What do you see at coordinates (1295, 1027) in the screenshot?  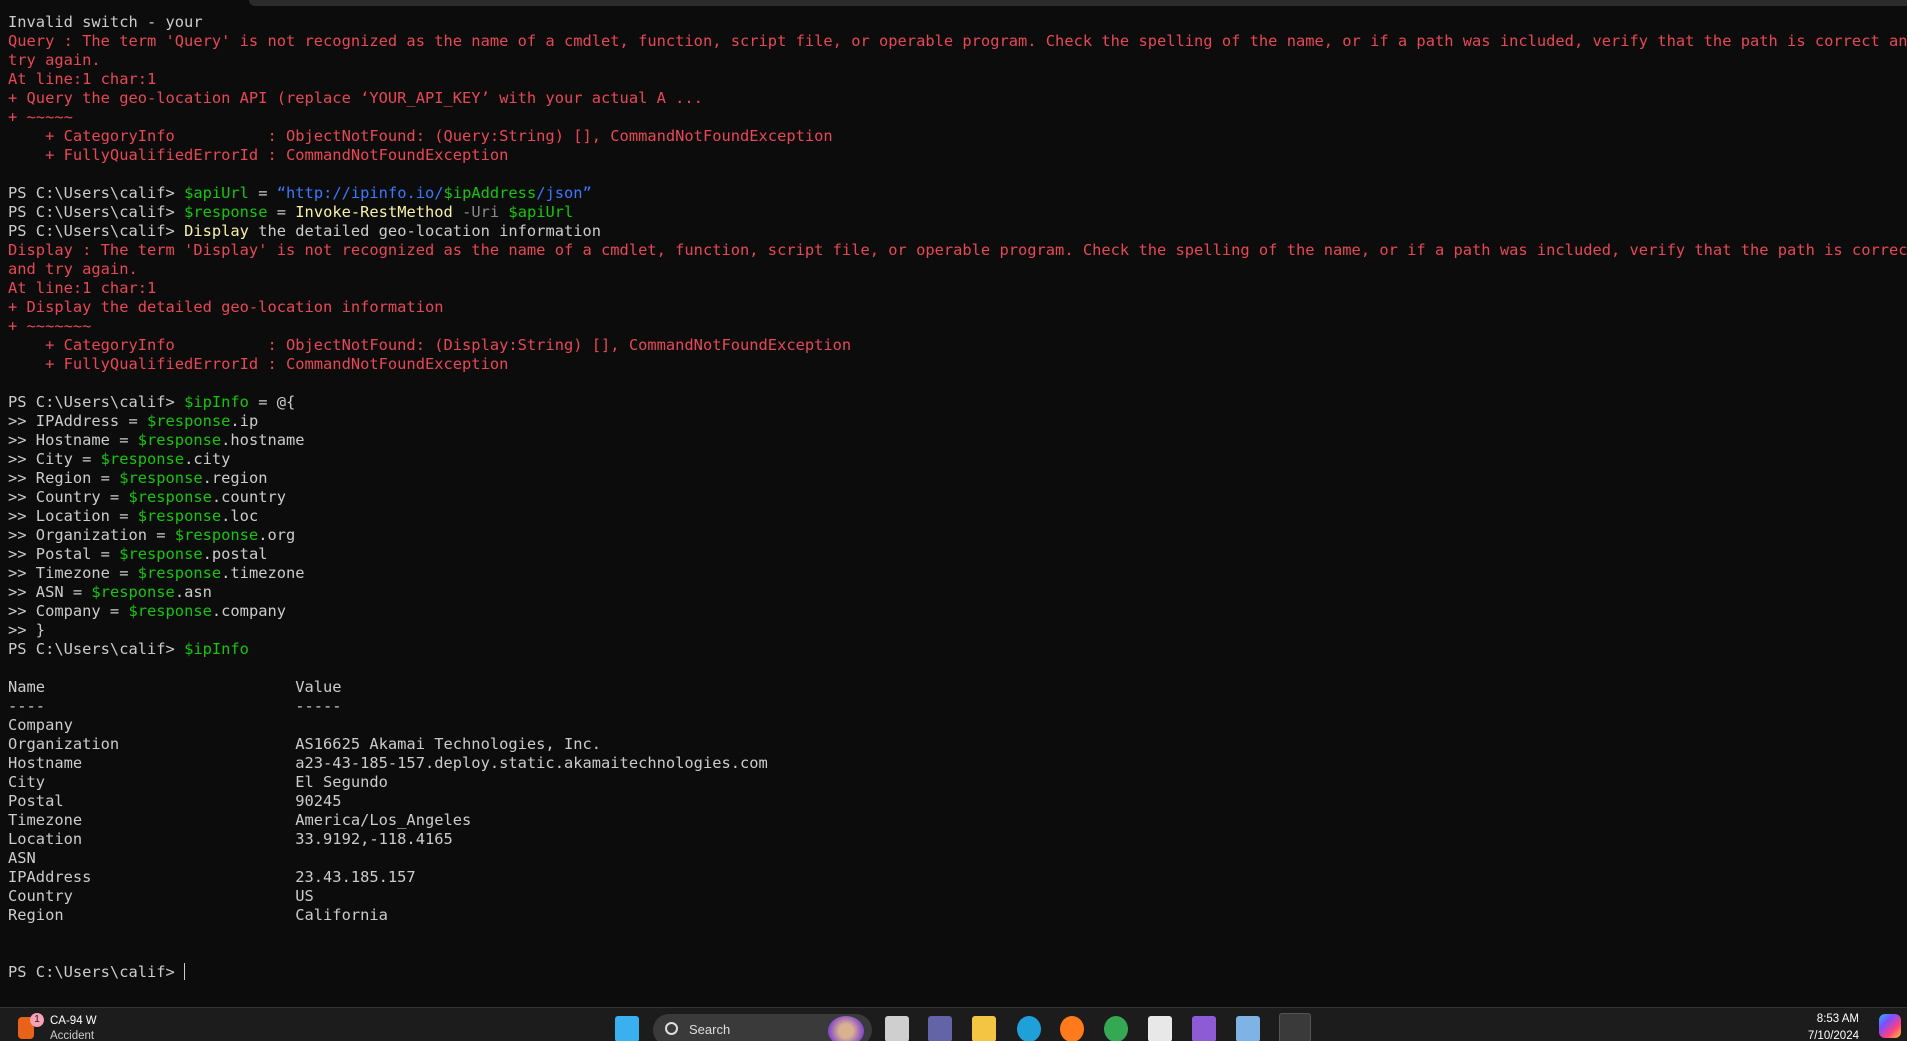 I see `terminal-icon` at bounding box center [1295, 1027].